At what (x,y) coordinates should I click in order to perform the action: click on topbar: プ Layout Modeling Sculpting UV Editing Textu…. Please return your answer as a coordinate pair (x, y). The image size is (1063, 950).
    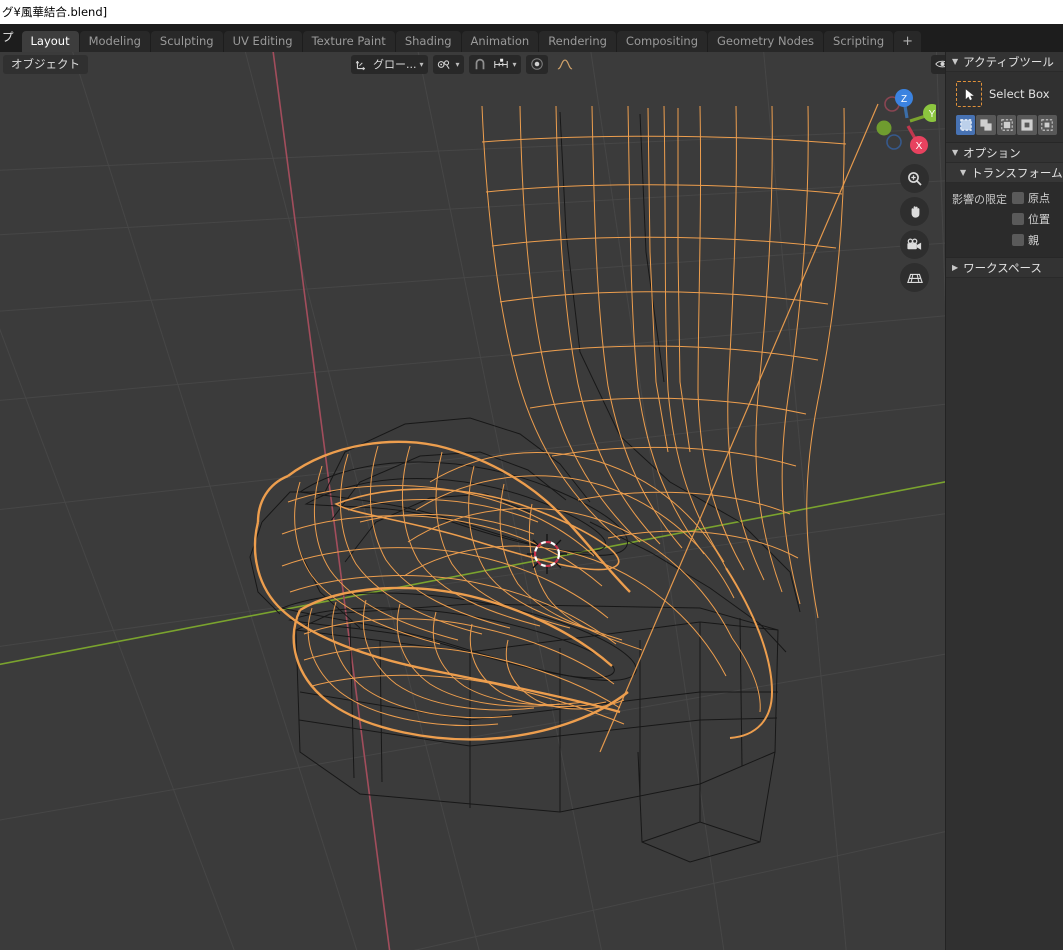
    Looking at the image, I should click on (531, 38).